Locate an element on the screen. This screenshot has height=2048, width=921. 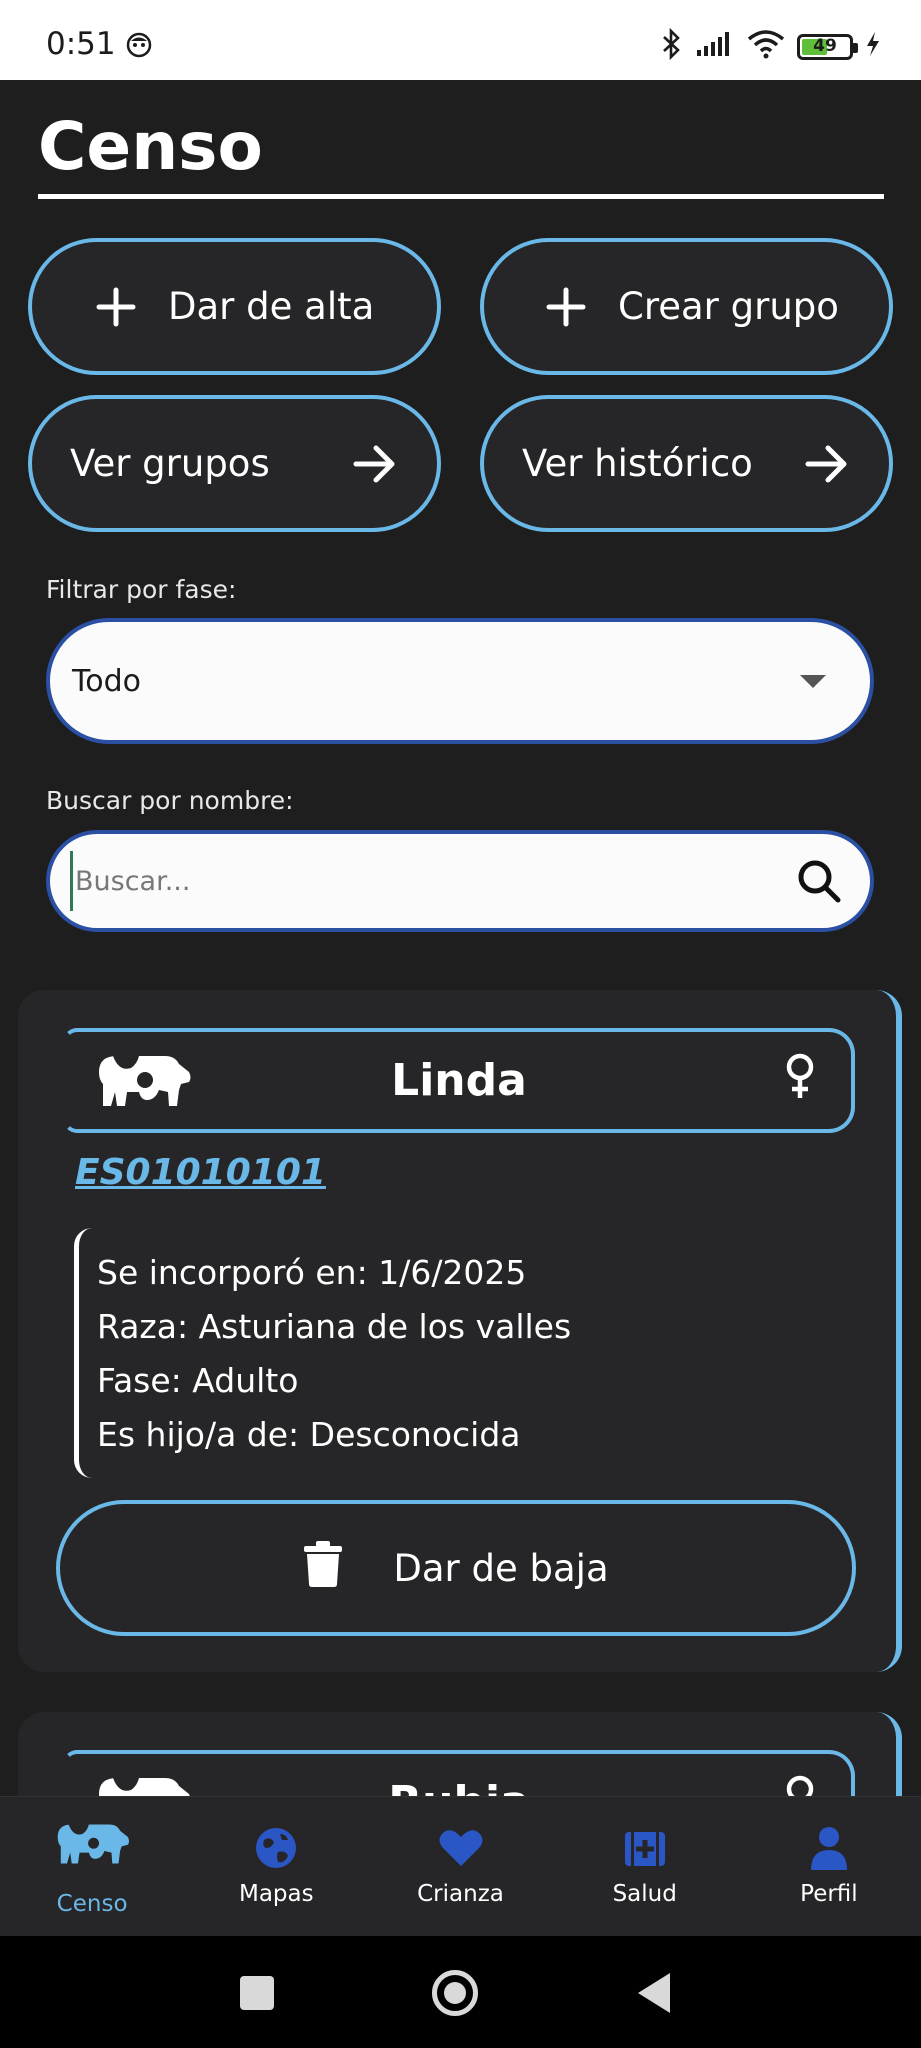
parent: Es hijo/a de: Desconocida is located at coordinates (309, 1434).